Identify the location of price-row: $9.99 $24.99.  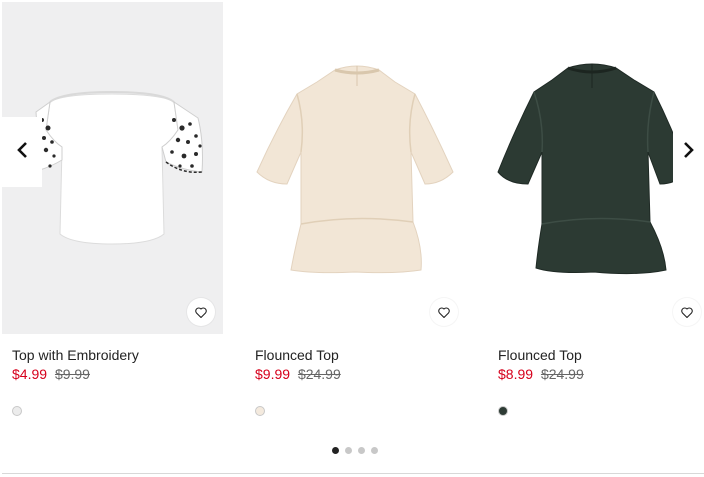
(298, 374).